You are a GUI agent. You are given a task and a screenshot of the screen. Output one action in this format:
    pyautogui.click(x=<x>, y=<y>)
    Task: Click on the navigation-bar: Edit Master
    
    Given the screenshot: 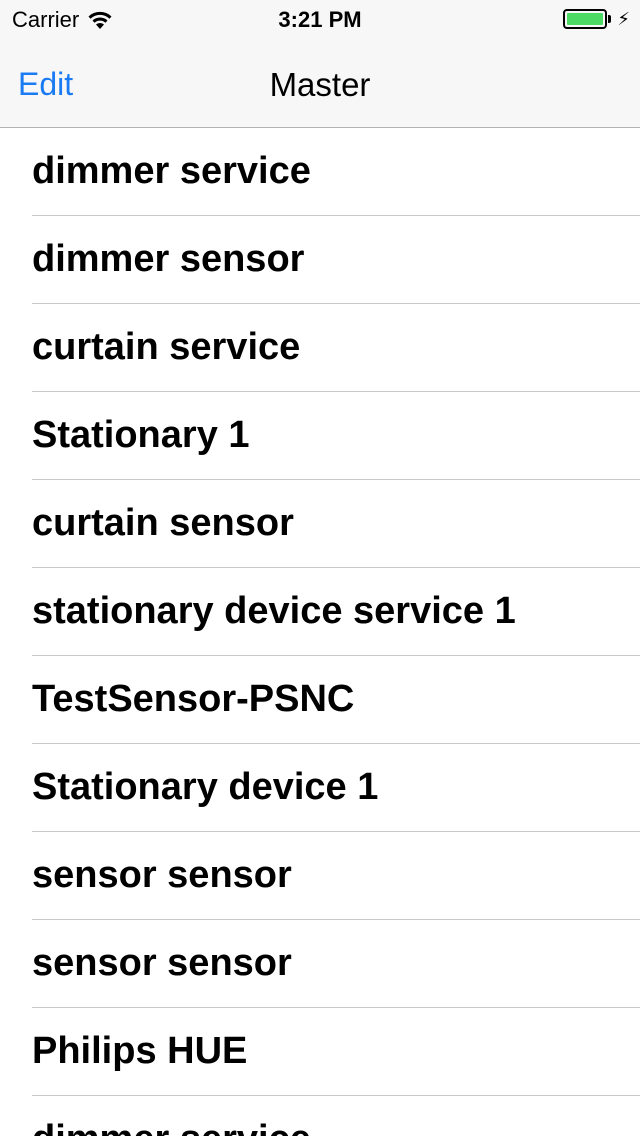 What is the action you would take?
    pyautogui.click(x=320, y=84)
    